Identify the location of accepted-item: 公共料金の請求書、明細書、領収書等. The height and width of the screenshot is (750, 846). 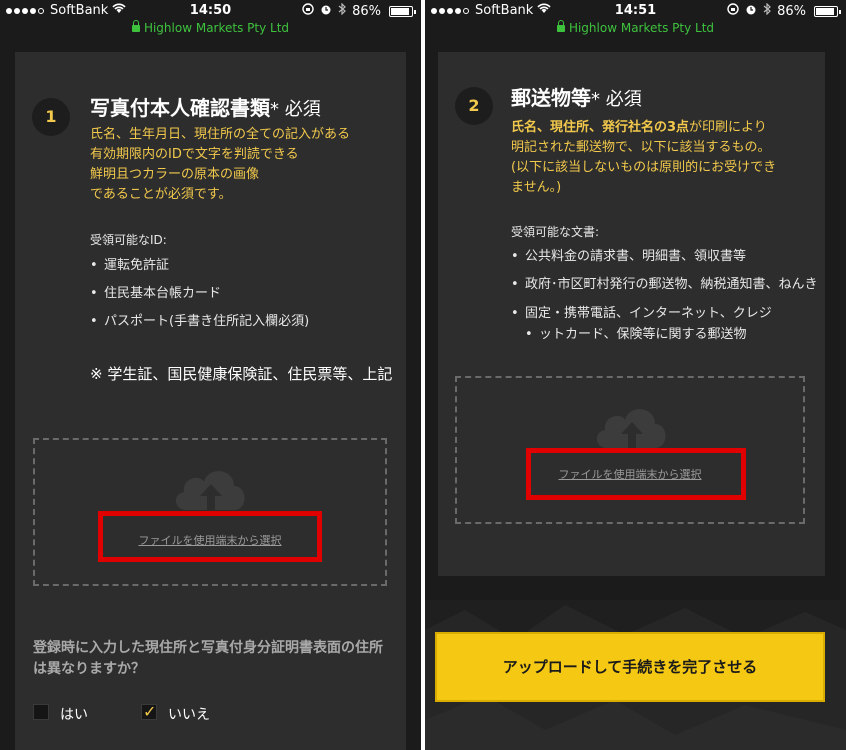
(628, 257).